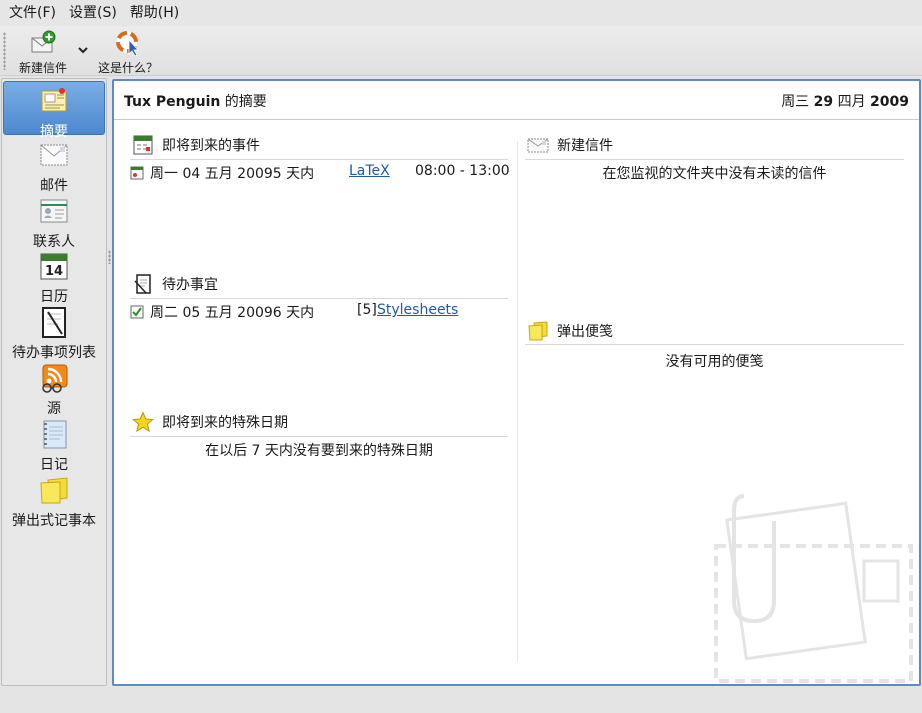 The image size is (922, 713). I want to click on events-section-header: 即将到来的事件, so click(196, 145).